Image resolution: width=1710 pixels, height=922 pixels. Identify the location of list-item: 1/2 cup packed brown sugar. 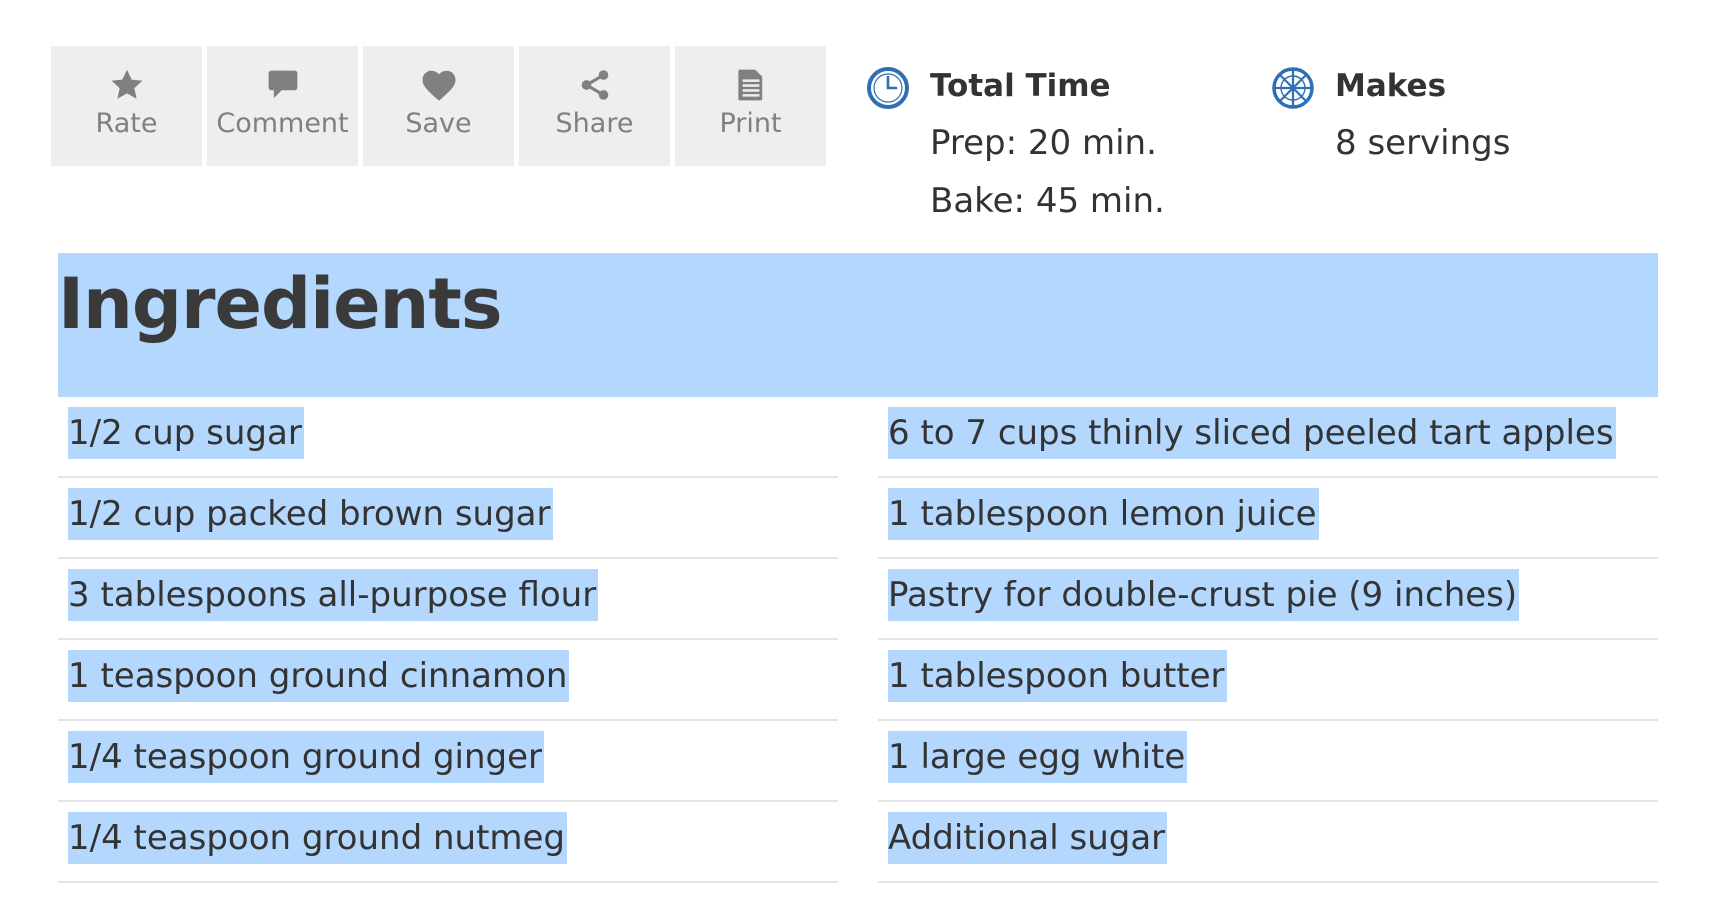
(448, 518).